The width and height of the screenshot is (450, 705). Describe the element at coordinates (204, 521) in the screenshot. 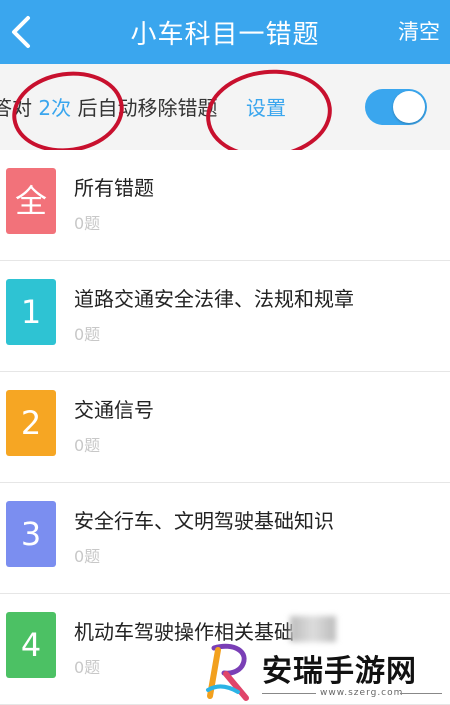

I see `category-title: 安全行车、文明驾驶基础知识` at that location.